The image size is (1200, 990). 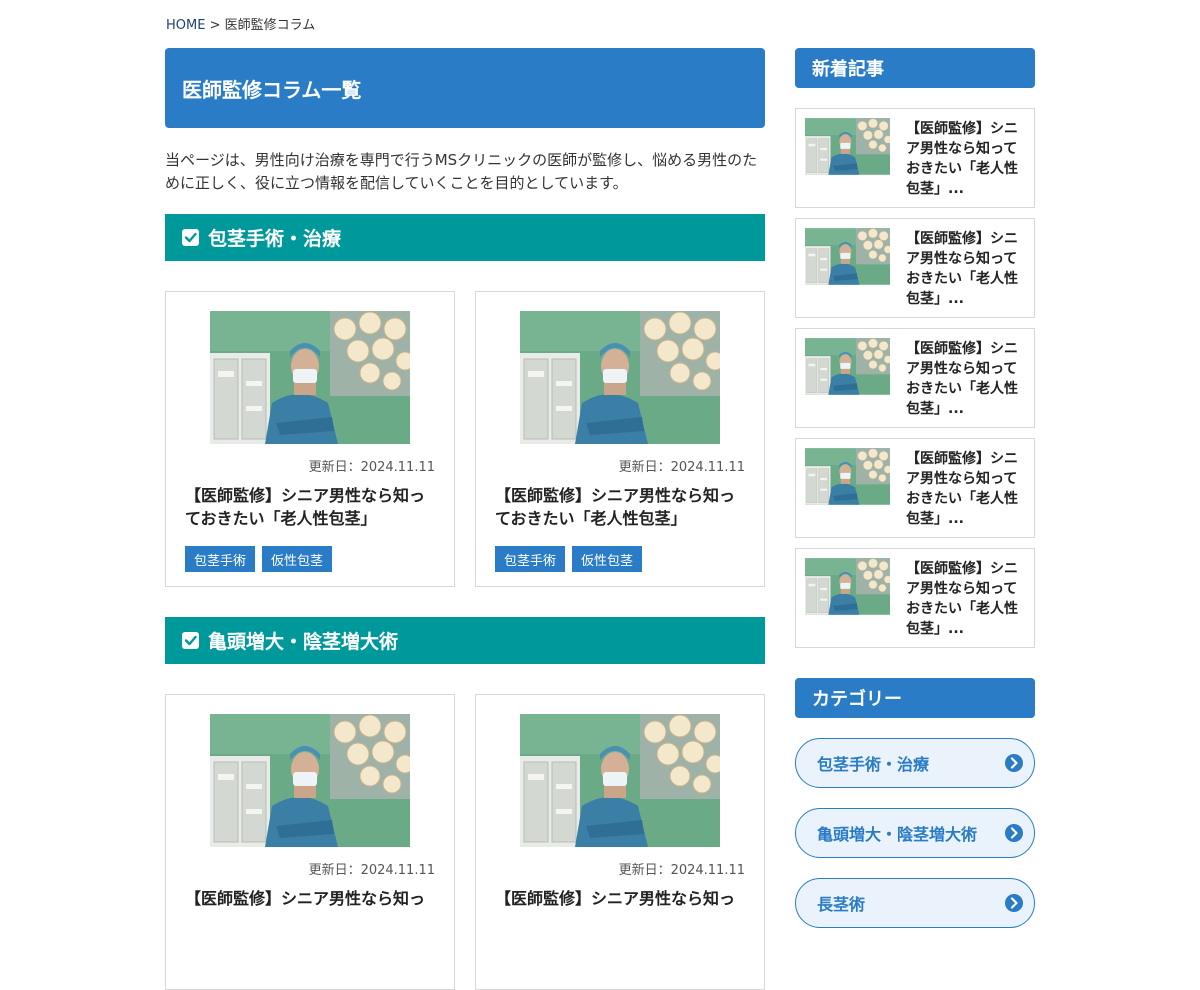 What do you see at coordinates (915, 68) in the screenshot?
I see `new-articles-heading: 新着記事` at bounding box center [915, 68].